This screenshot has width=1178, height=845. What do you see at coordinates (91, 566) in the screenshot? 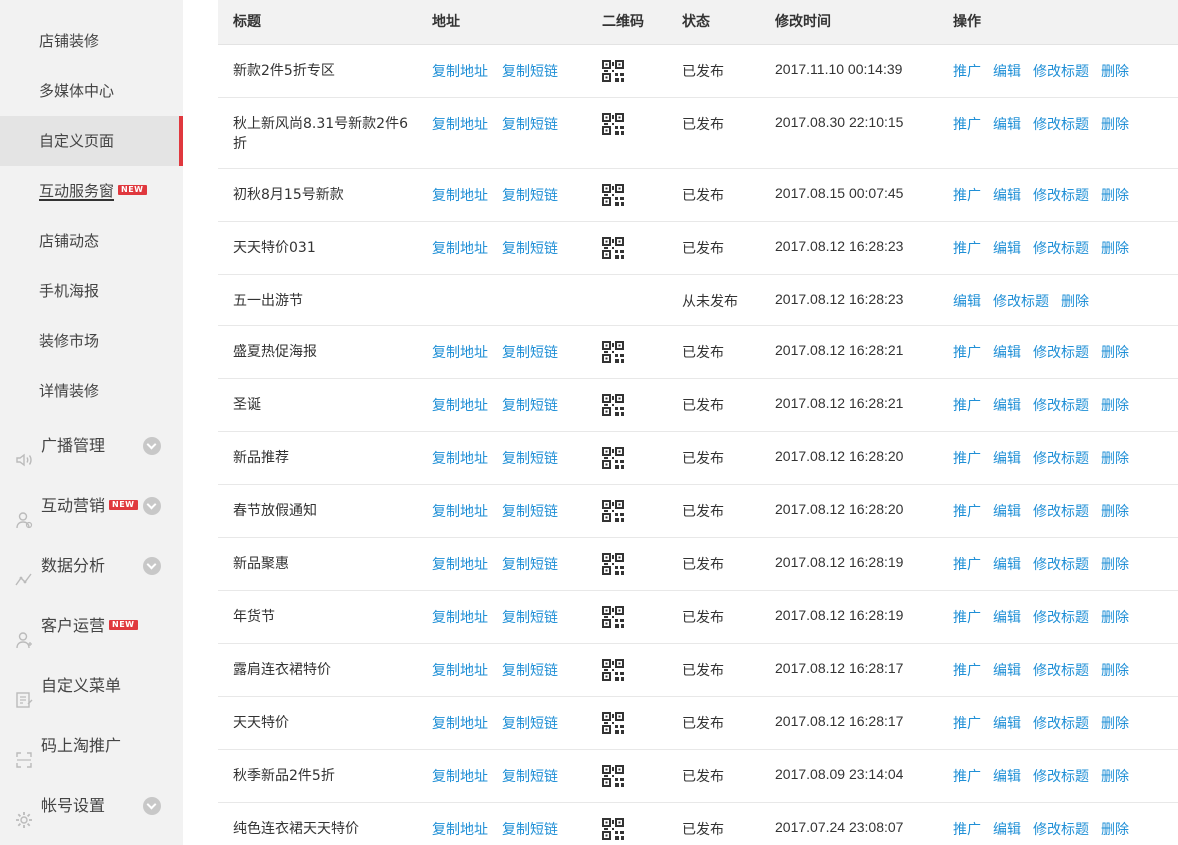
I see `sidebar-group-3: 数据分析` at bounding box center [91, 566].